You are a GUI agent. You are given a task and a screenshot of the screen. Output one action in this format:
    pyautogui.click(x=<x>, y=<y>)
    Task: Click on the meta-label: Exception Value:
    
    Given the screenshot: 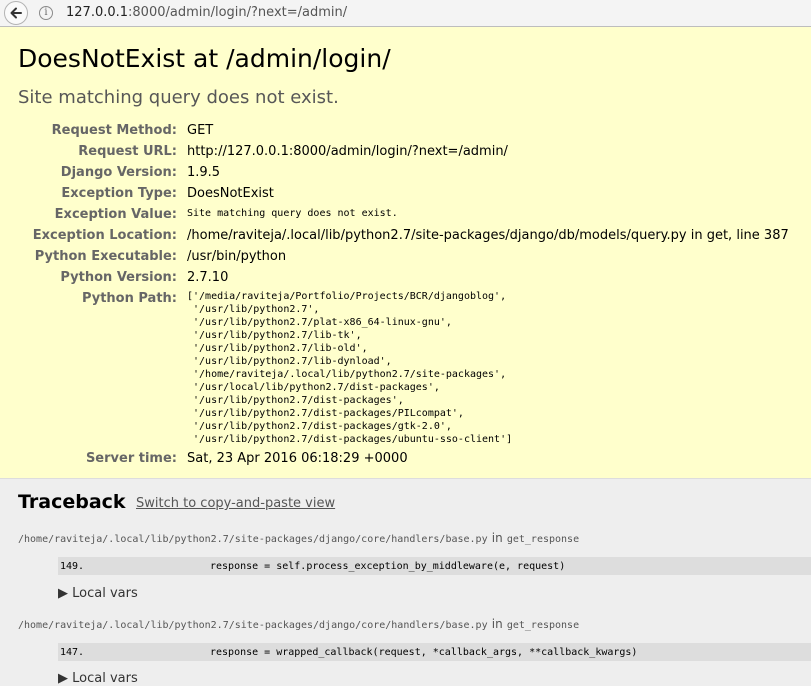 What is the action you would take?
    pyautogui.click(x=115, y=214)
    